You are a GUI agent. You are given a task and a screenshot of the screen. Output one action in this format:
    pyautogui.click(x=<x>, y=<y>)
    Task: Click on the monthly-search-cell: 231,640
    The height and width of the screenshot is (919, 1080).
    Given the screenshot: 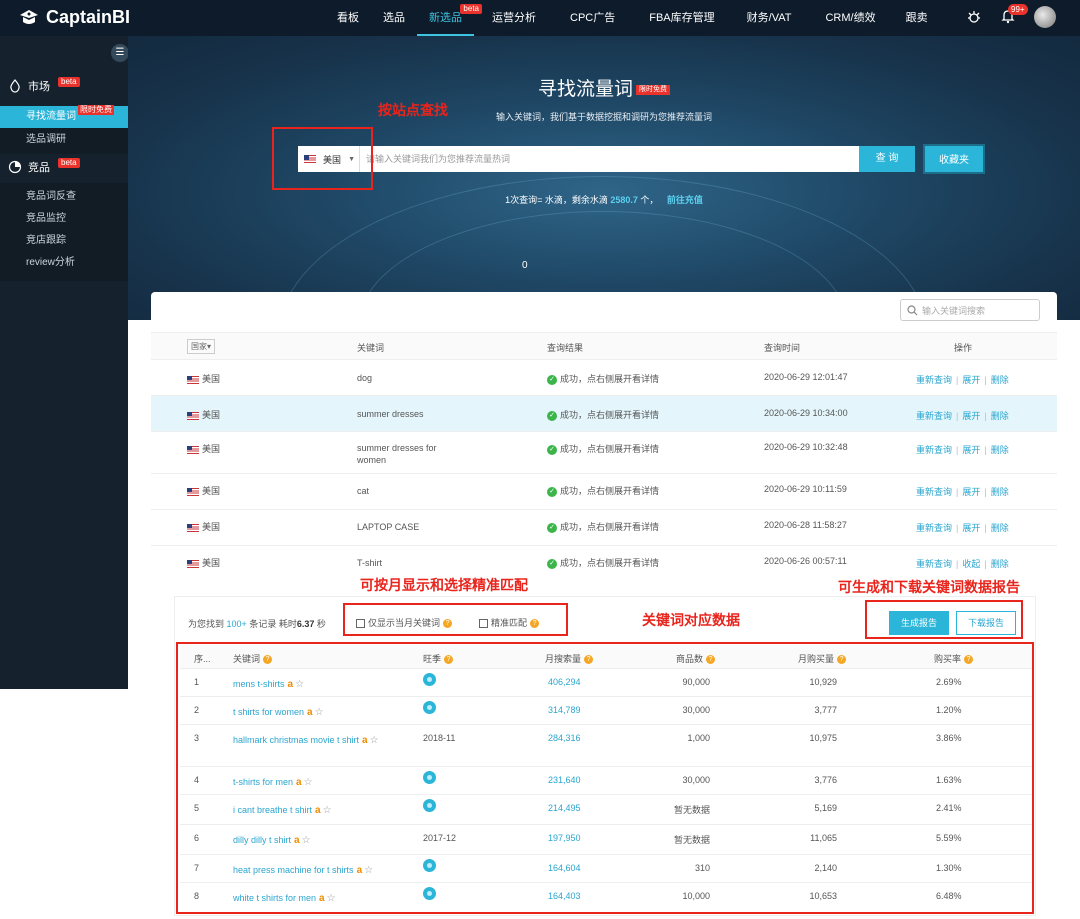 What is the action you would take?
    pyautogui.click(x=564, y=780)
    